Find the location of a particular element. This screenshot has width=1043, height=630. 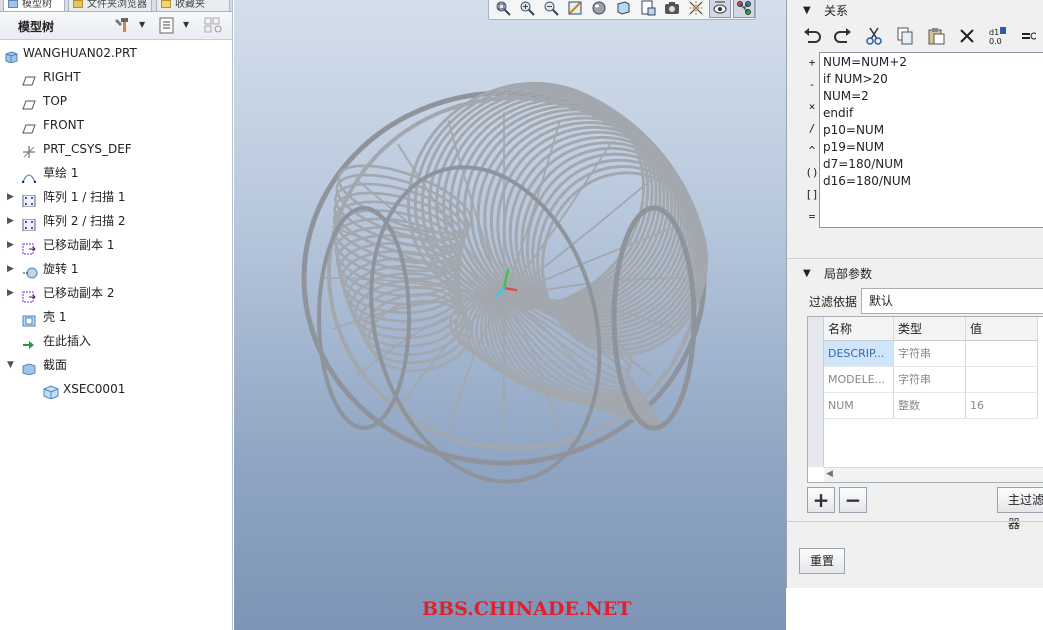

param-type-cell: 整数 is located at coordinates (930, 405).